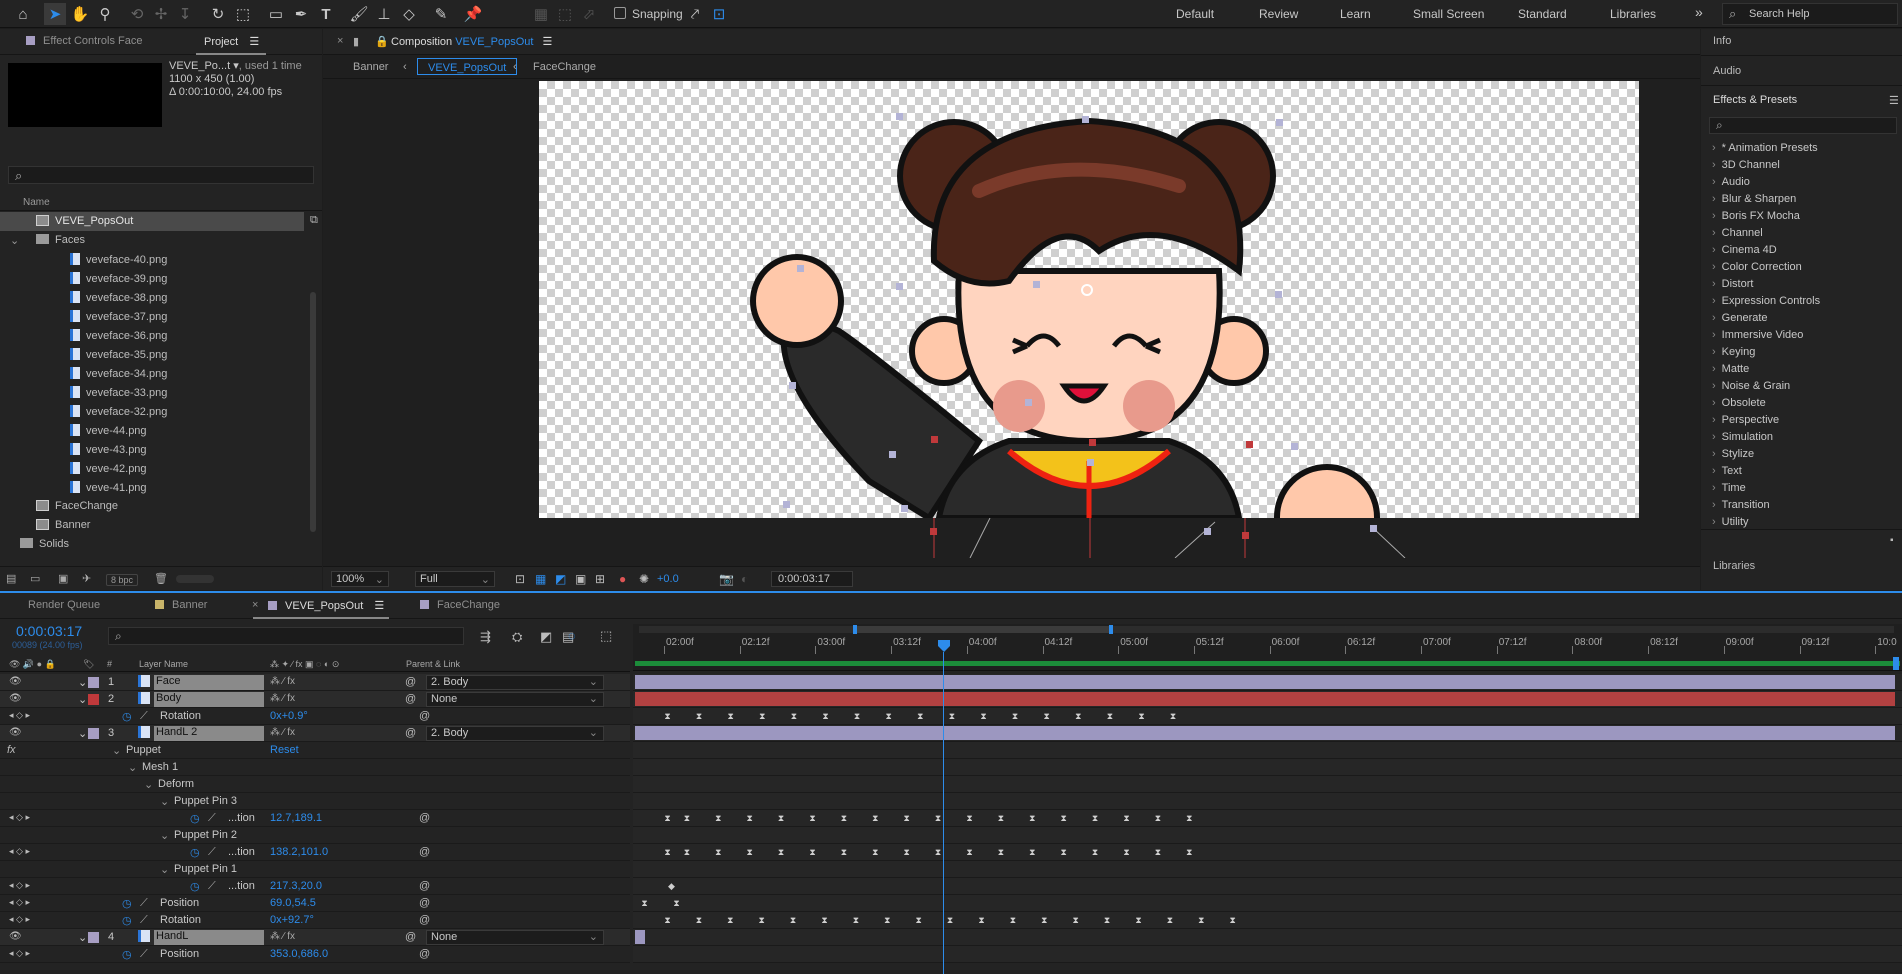  Describe the element at coordinates (289, 716) in the screenshot. I see `property-value: 0x+0.9°` at that location.